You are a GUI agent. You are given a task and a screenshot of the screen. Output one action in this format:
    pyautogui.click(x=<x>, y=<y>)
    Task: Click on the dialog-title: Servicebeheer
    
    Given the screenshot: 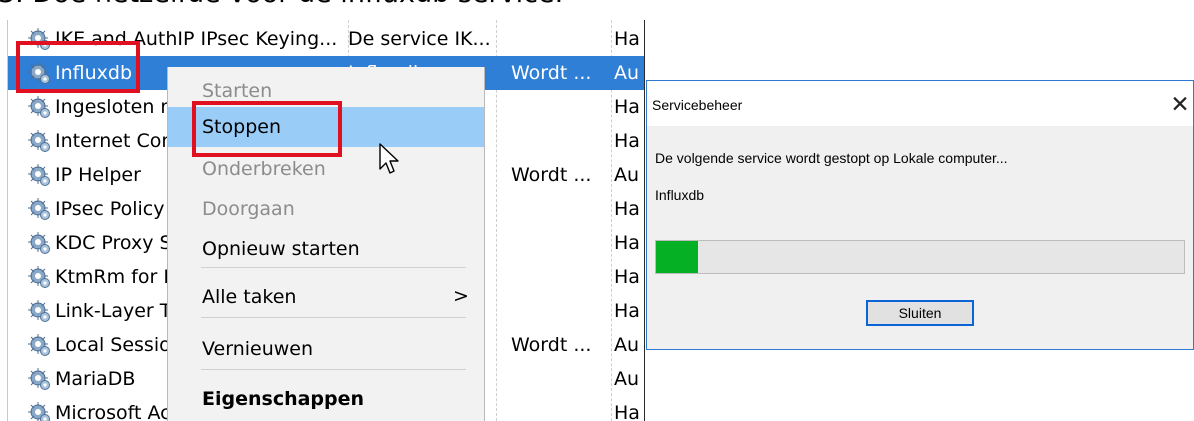 What is the action you would take?
    pyautogui.click(x=697, y=105)
    